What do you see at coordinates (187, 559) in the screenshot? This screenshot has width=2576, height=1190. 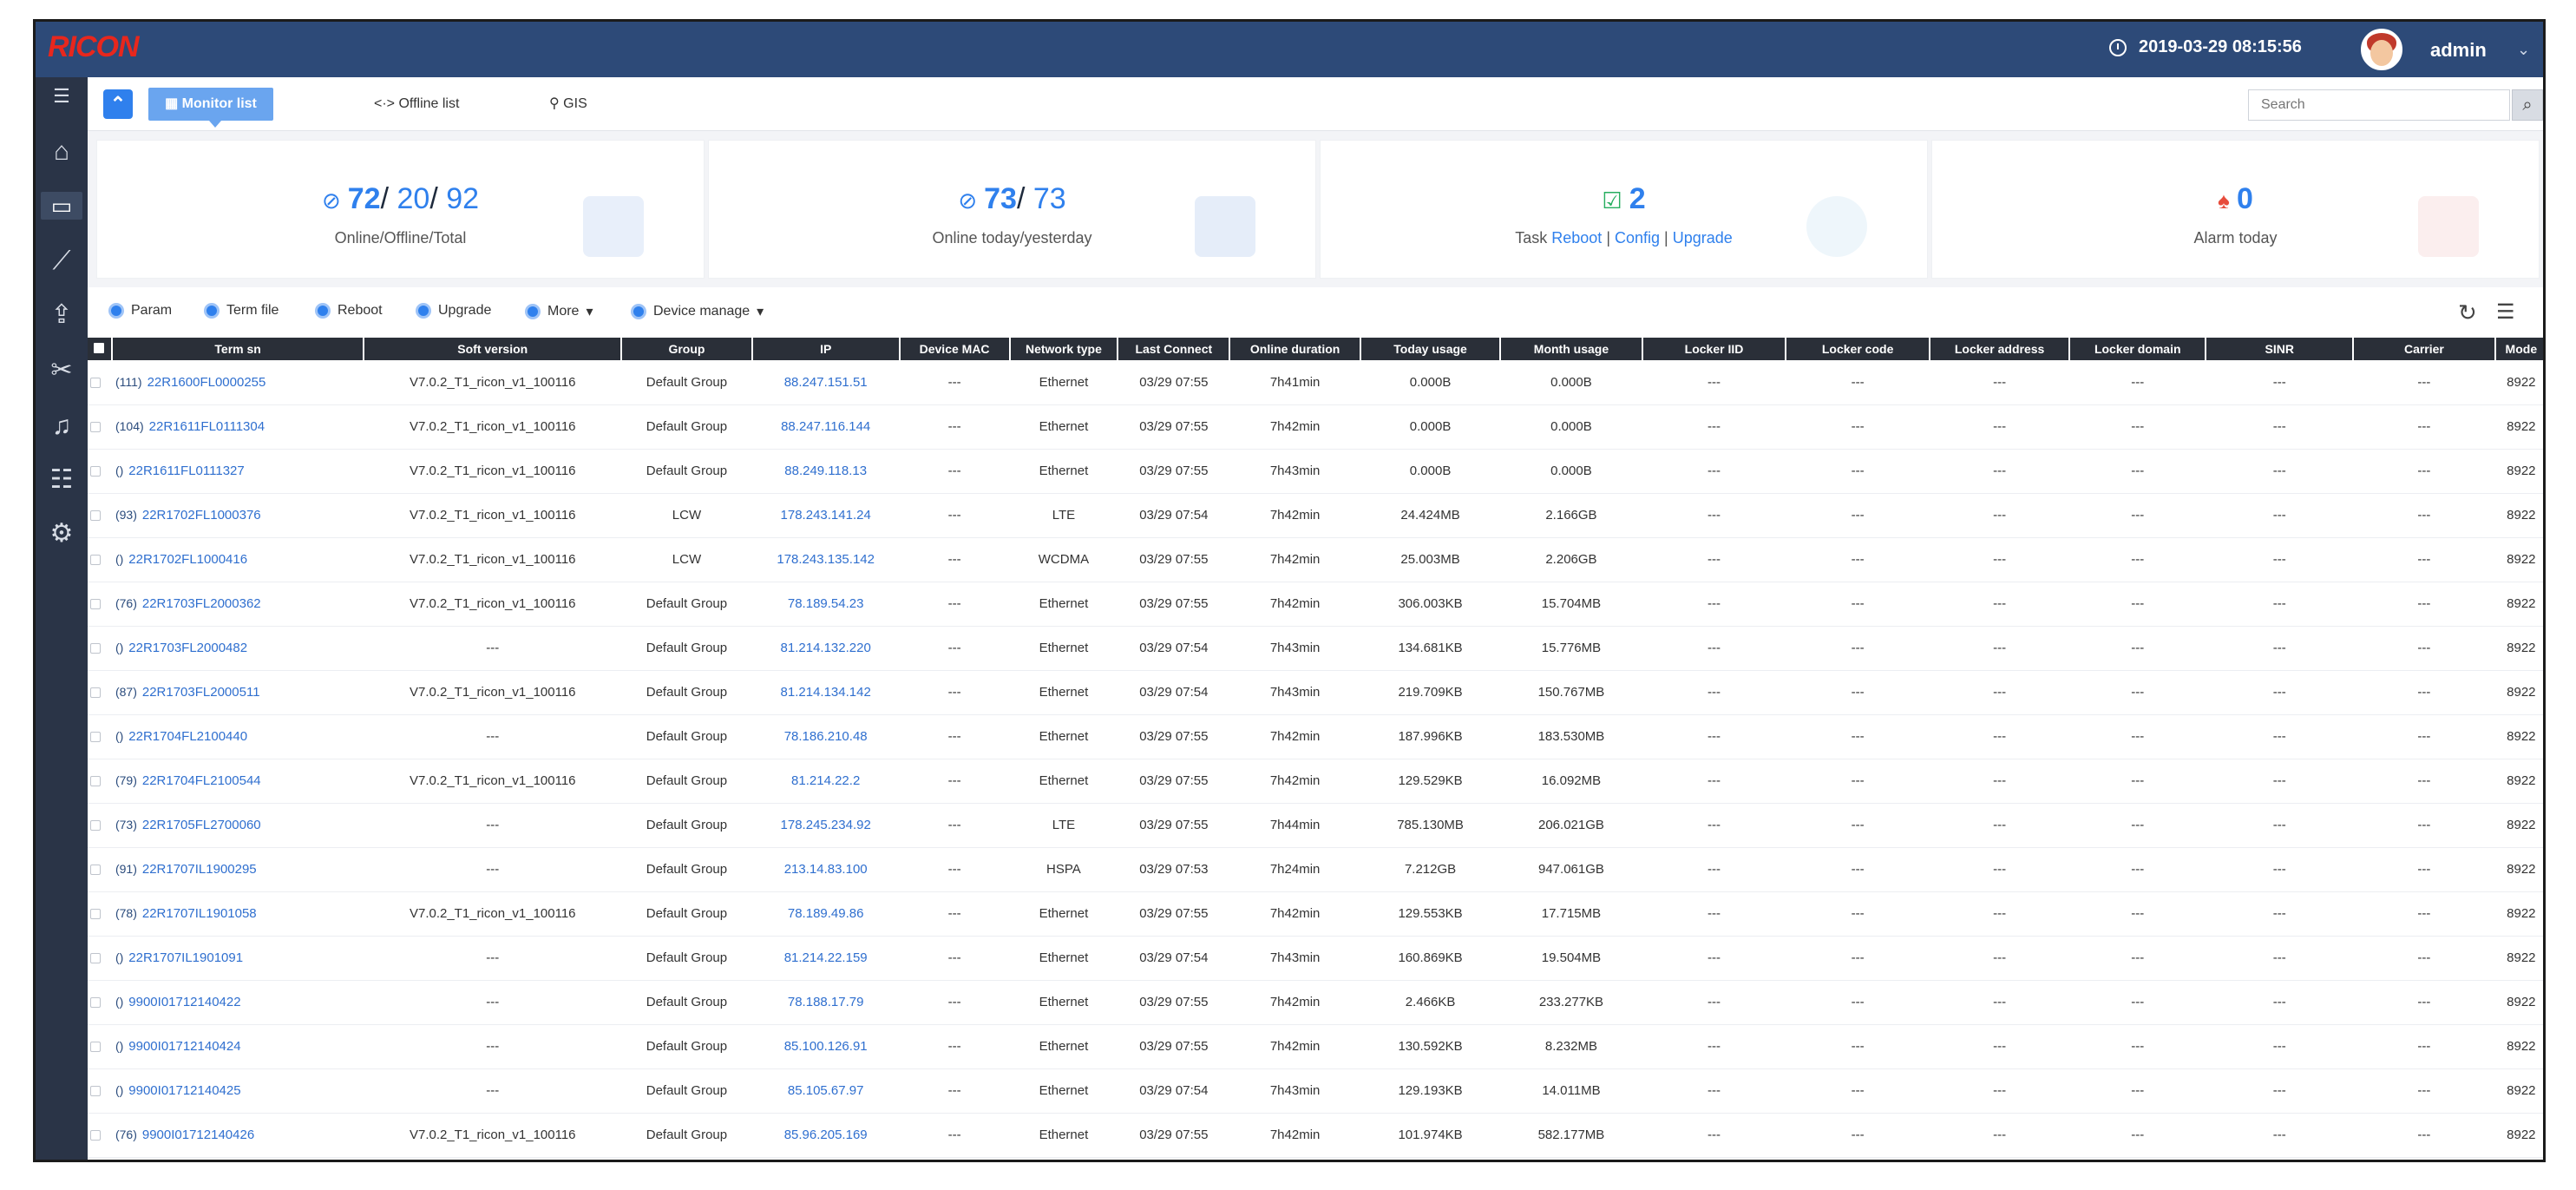 I see `term-sn-link: 22R1702FL1000416` at bounding box center [187, 559].